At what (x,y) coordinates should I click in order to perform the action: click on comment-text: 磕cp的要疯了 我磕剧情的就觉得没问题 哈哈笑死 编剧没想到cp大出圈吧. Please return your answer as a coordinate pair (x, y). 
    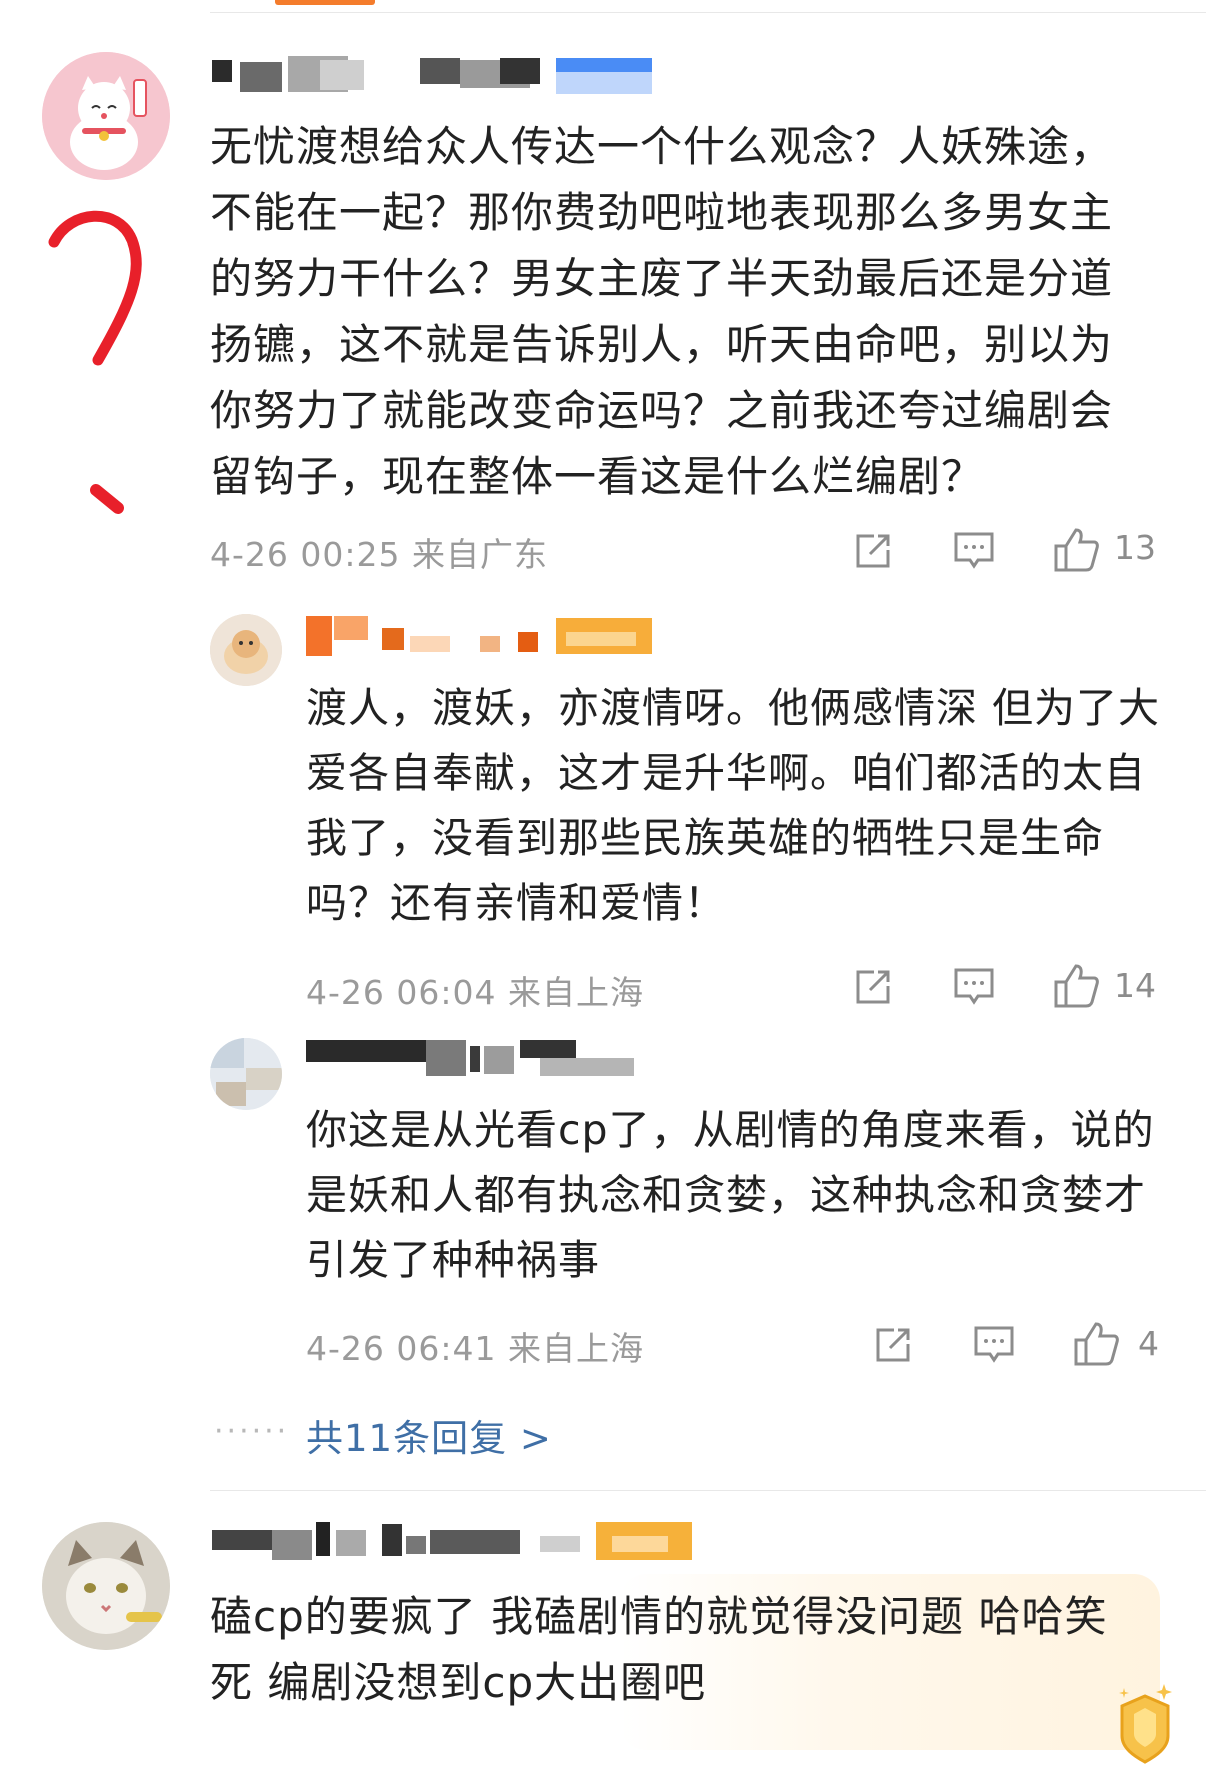
    Looking at the image, I should click on (659, 1649).